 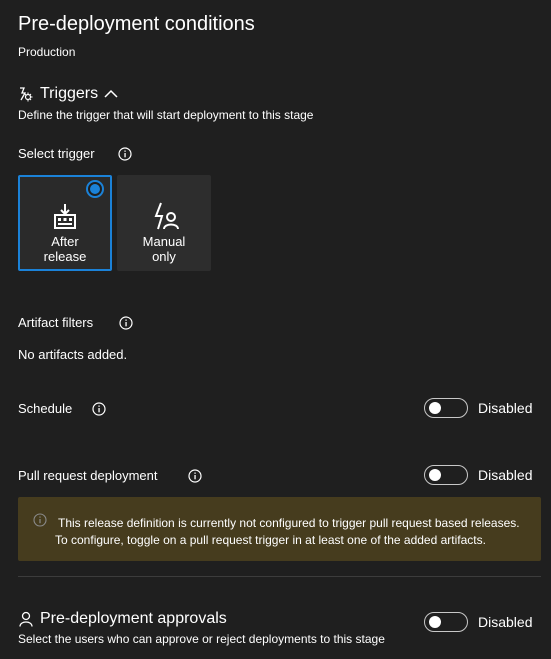 I want to click on approvals-toggle, so click(x=446, y=622).